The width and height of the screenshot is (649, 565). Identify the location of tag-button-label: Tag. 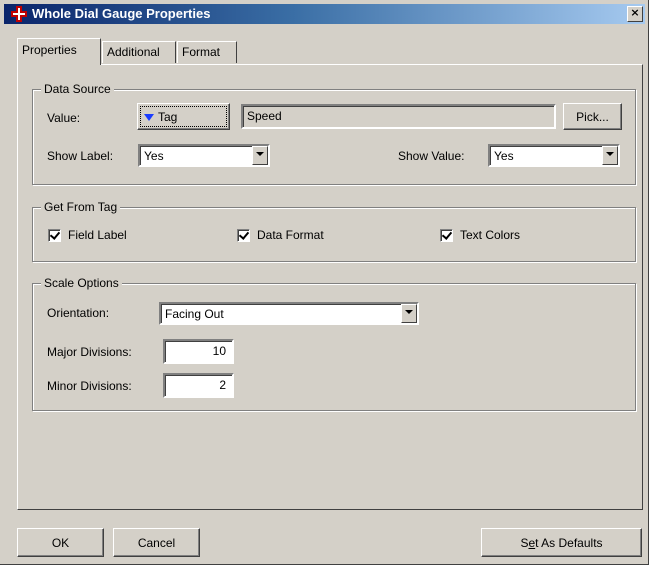
(168, 117).